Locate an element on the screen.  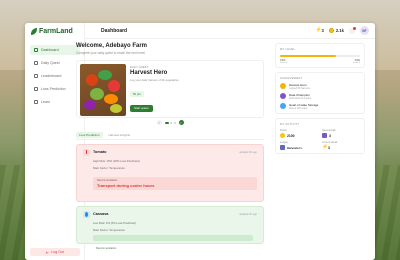
recommendation-box: Recommendation is located at coordinates (173, 242).